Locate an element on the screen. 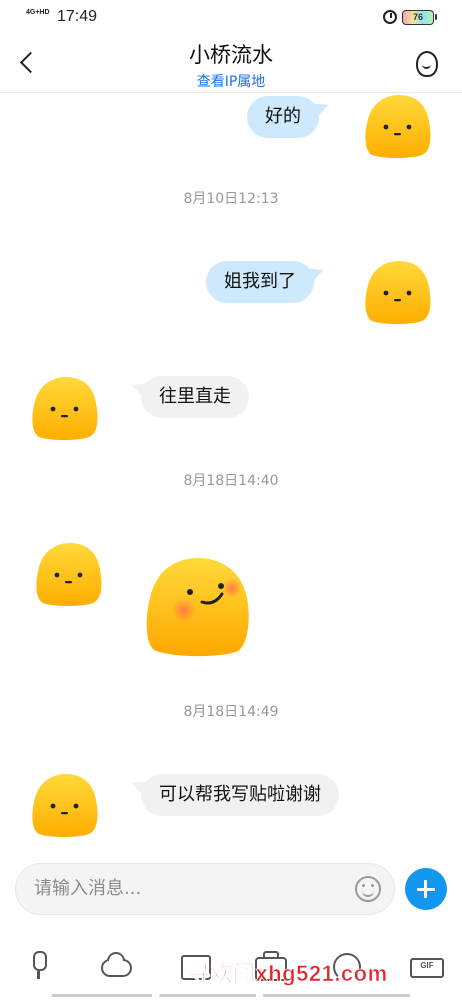  profile-icon is located at coordinates (427, 64).